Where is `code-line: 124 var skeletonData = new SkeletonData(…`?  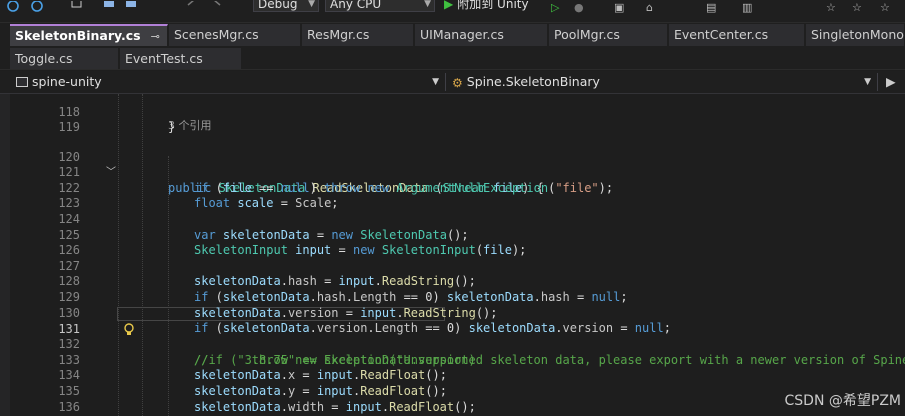
code-line: 124 var skeletonData = new SkeletonData(… is located at coordinates (452, 219).